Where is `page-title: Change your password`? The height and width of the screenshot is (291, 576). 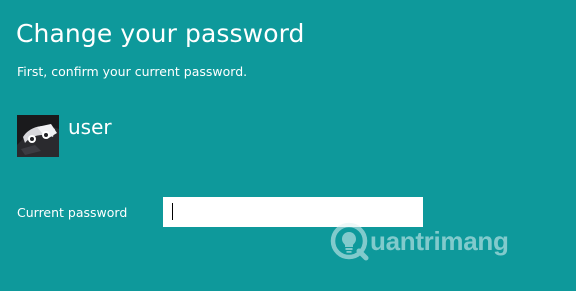
page-title: Change your password is located at coordinates (160, 33).